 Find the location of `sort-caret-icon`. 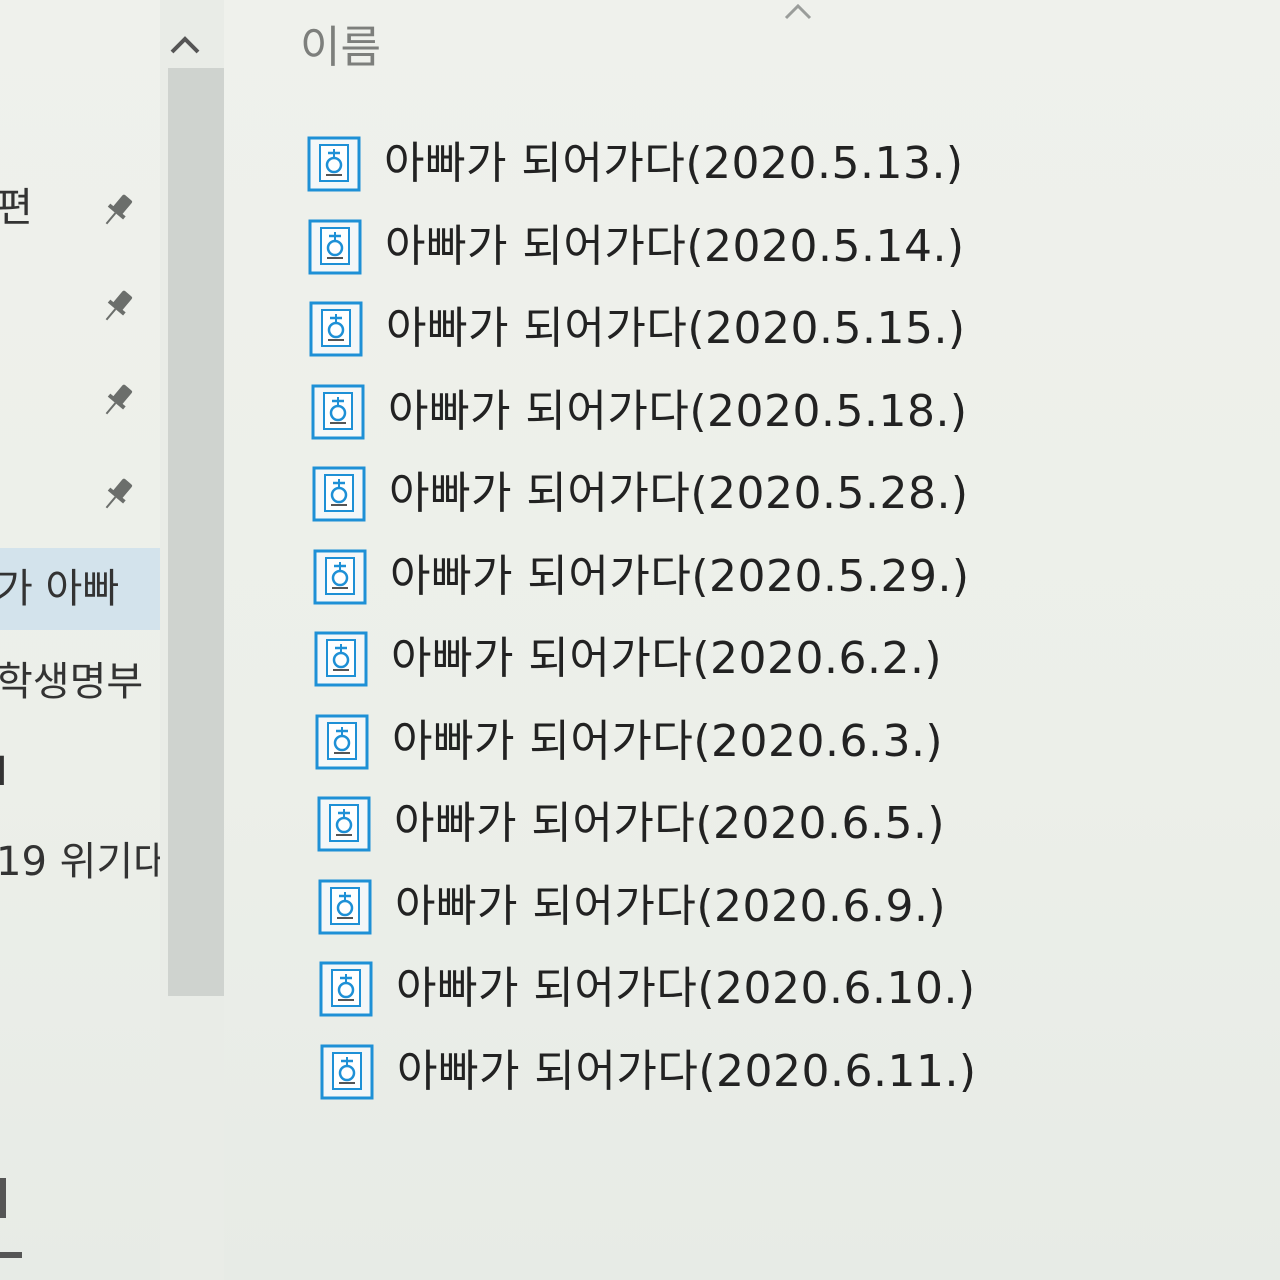

sort-caret-icon is located at coordinates (798, 12).